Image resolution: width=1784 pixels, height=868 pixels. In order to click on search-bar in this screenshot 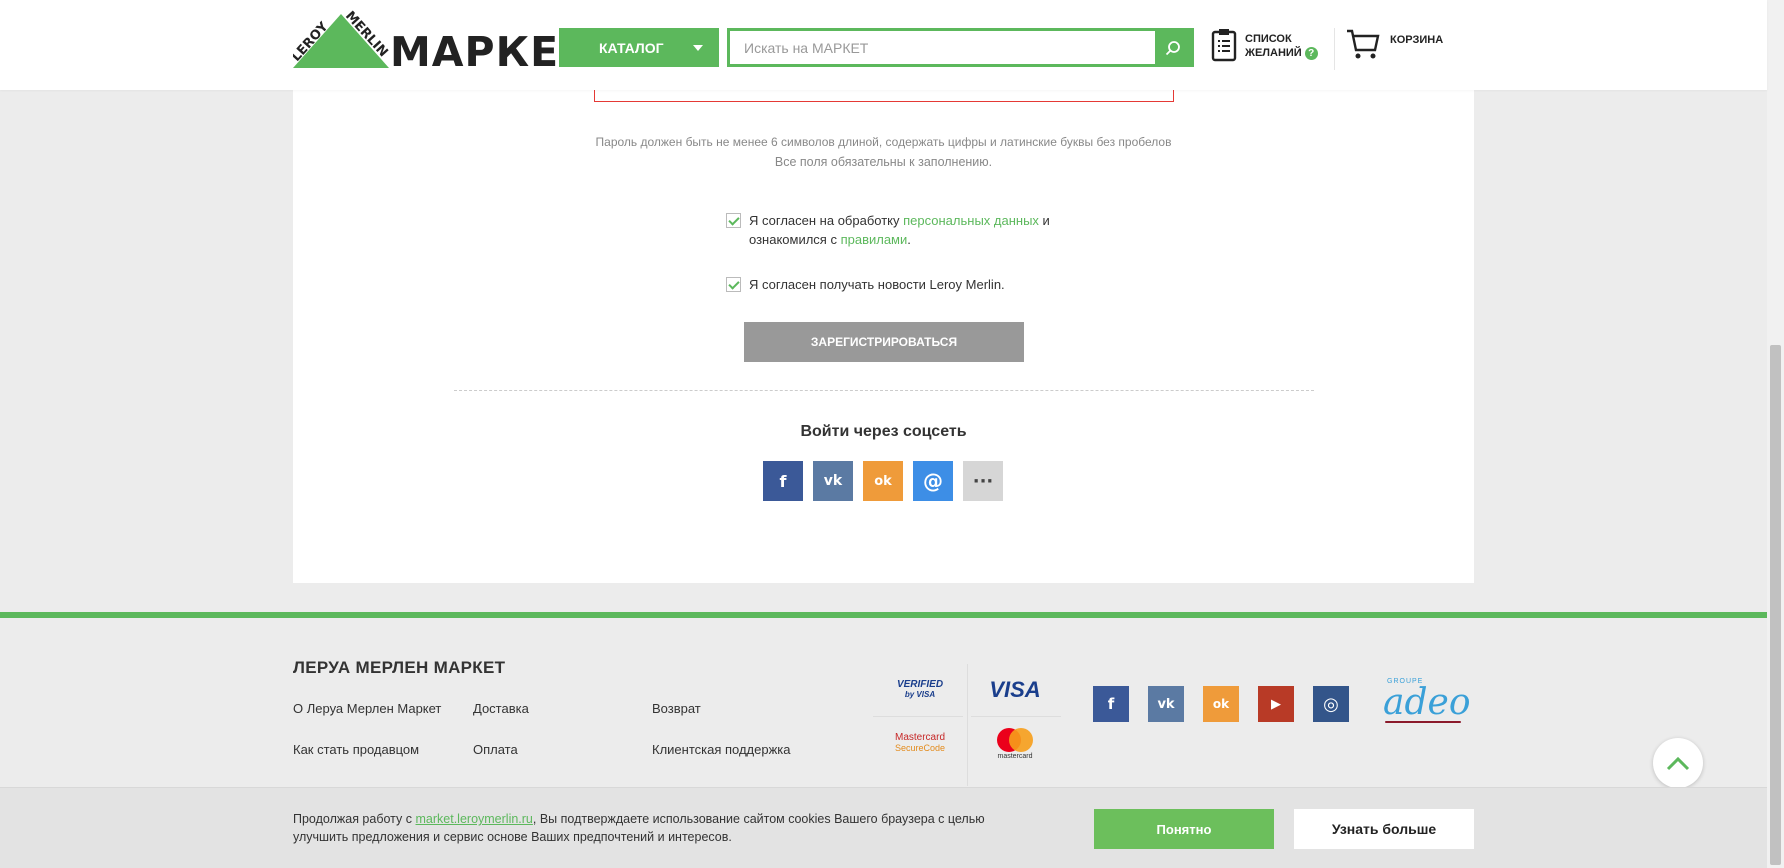, I will do `click(960, 47)`.